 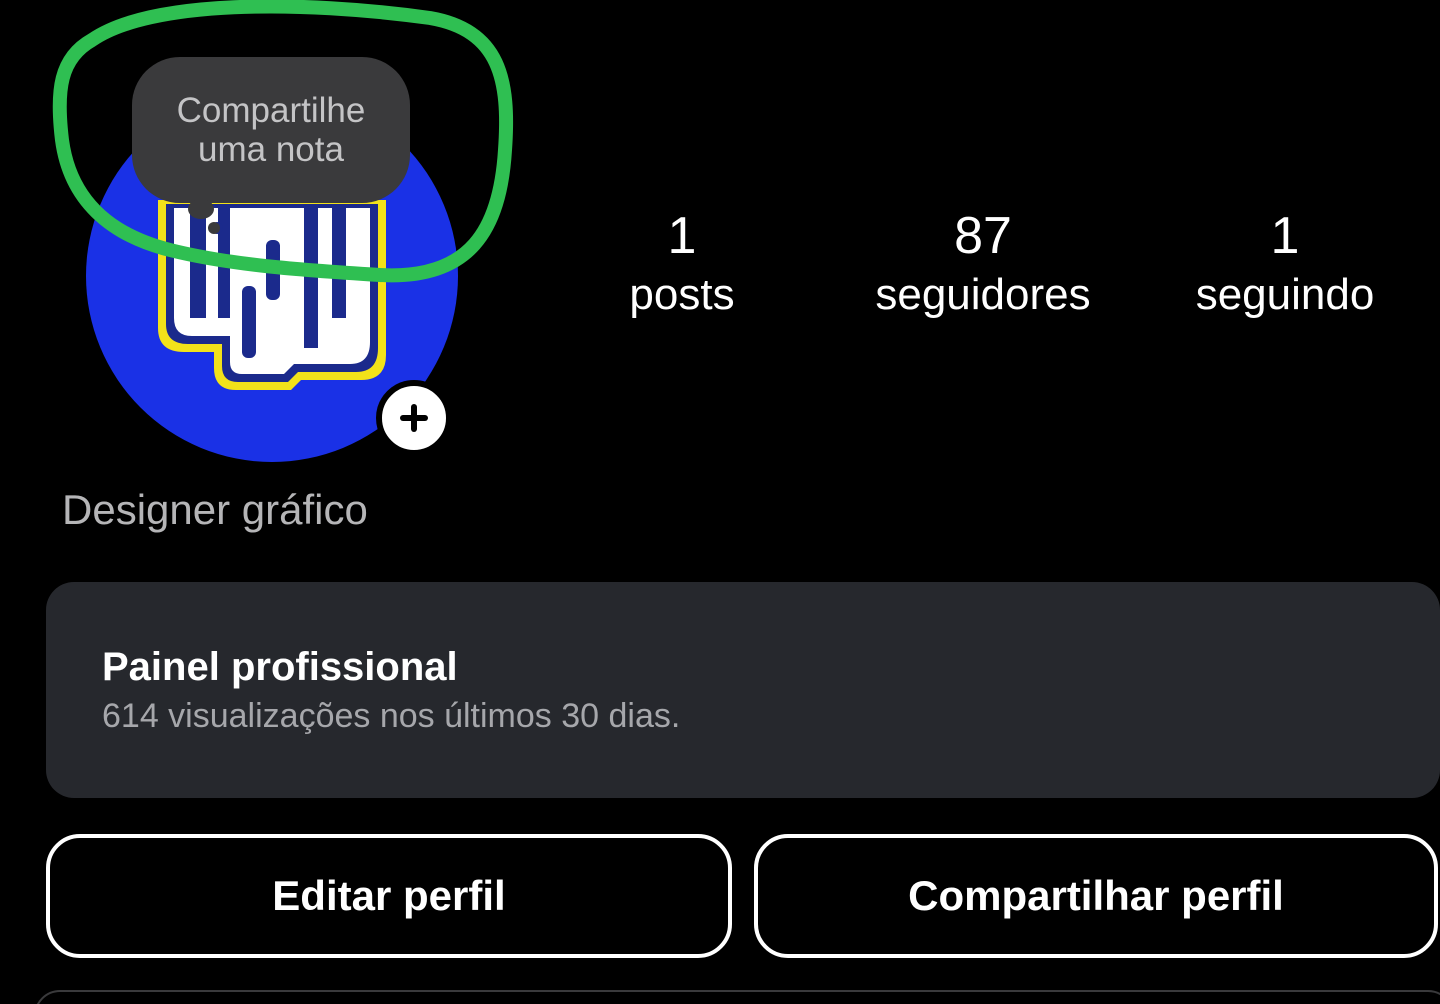 I want to click on note-tail-dot, so click(x=214, y=228).